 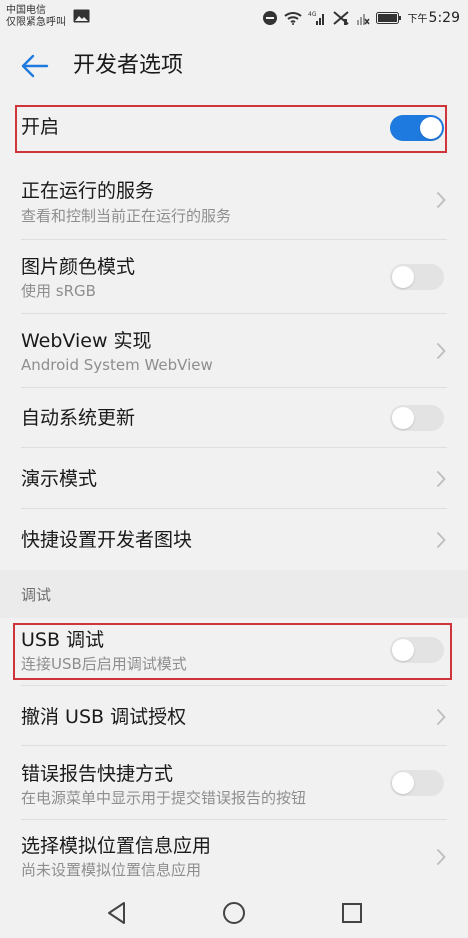 What do you see at coordinates (234, 652) in the screenshot?
I see `usb-debugging-row: USB 调试 连接USB后启用调试模式` at bounding box center [234, 652].